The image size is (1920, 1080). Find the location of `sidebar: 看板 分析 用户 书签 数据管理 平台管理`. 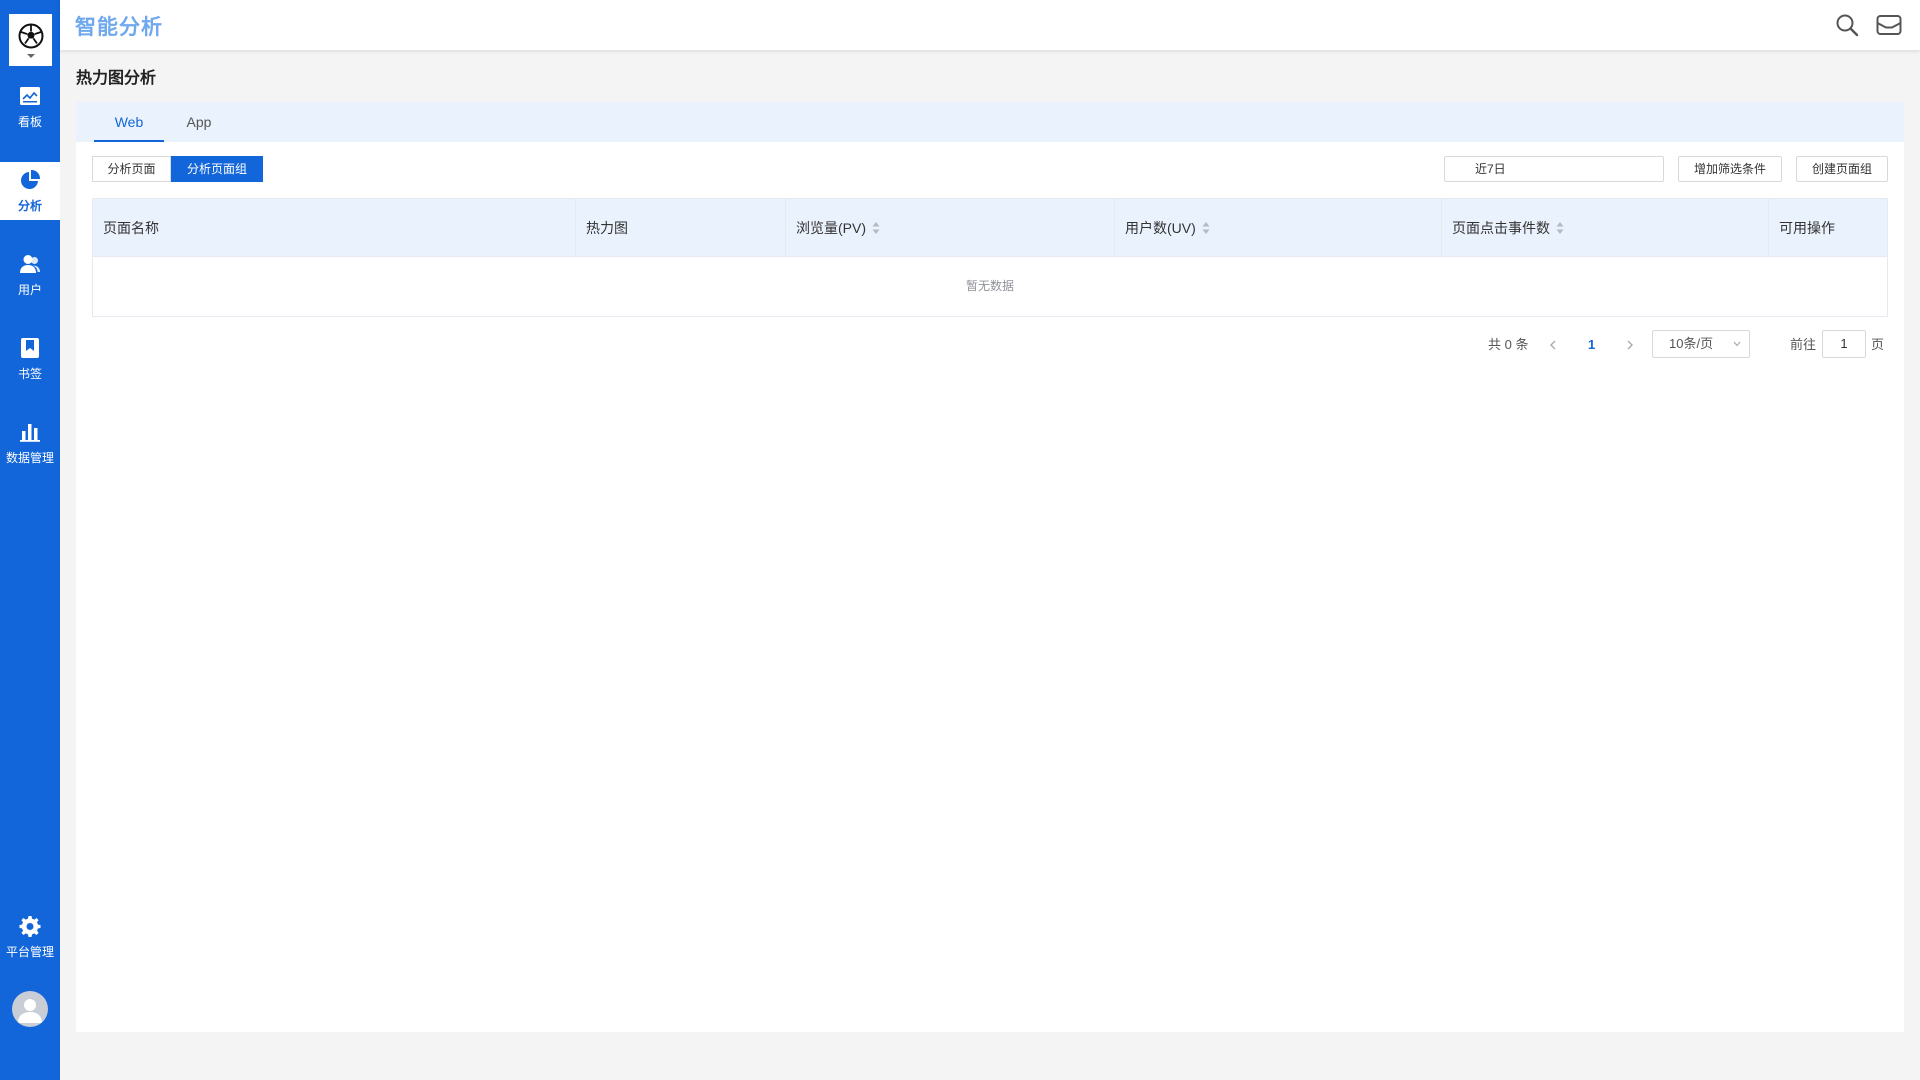

sidebar: 看板 分析 用户 书签 数据管理 平台管理 is located at coordinates (30, 540).